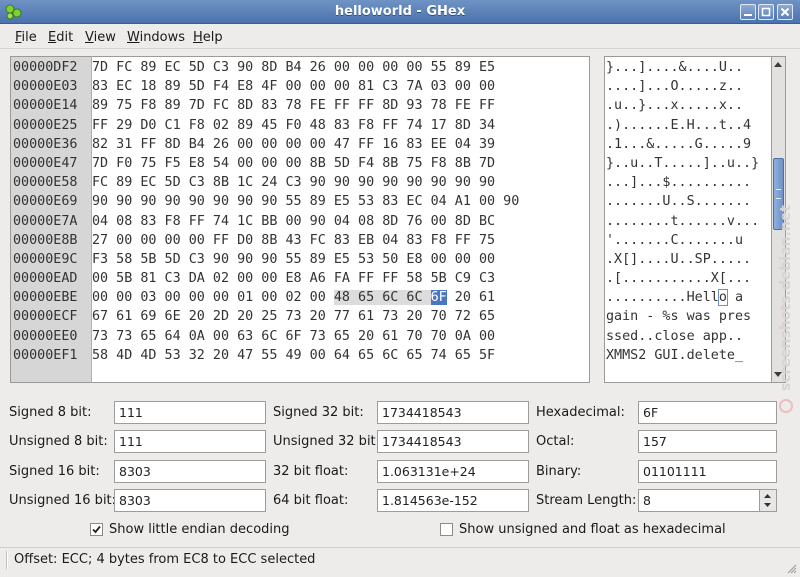 Image resolution: width=800 pixels, height=577 pixels. What do you see at coordinates (682, 144) in the screenshot?
I see `ascii-row: .1...&.....G.....9` at bounding box center [682, 144].